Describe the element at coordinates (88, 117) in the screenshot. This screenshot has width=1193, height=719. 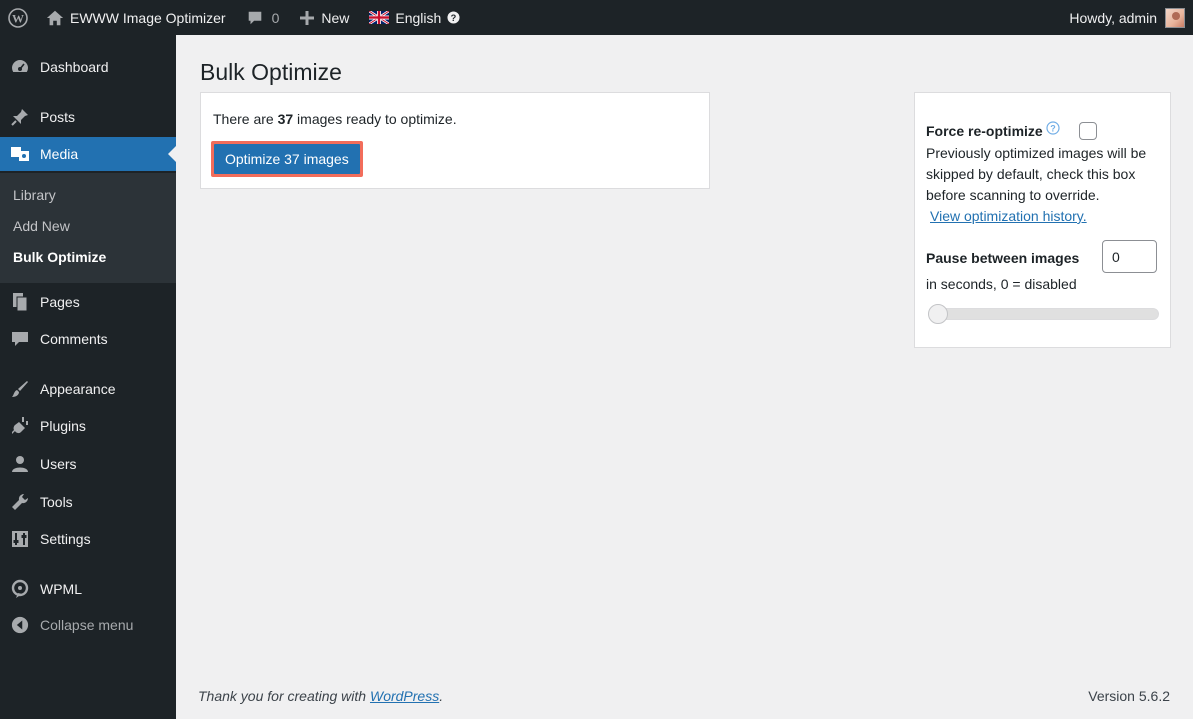
I see `sidebar-item-posts: Posts` at that location.